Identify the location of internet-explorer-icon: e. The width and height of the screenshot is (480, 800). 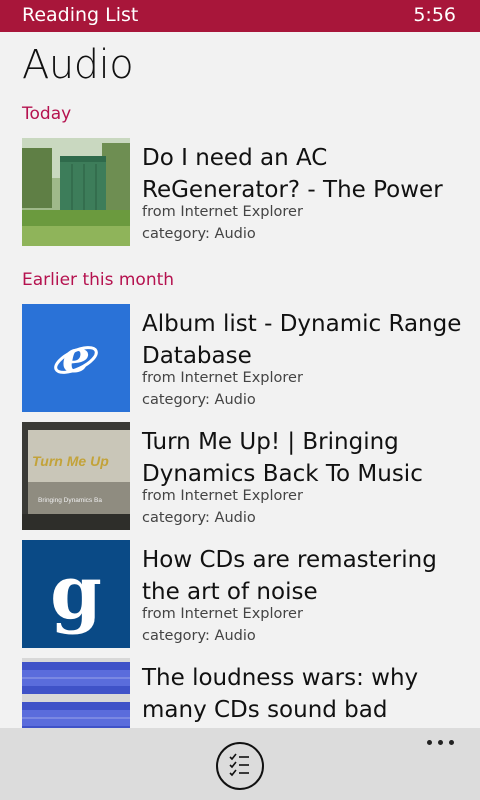
(76, 357).